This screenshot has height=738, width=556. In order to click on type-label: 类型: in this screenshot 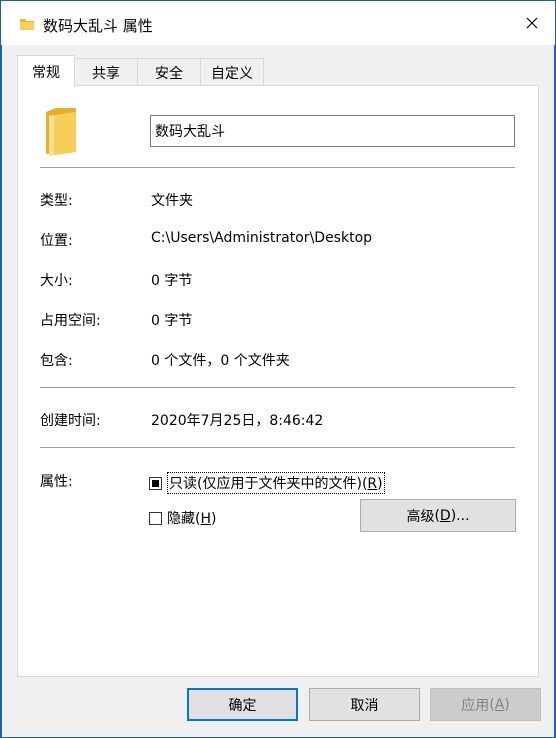, I will do `click(56, 201)`.